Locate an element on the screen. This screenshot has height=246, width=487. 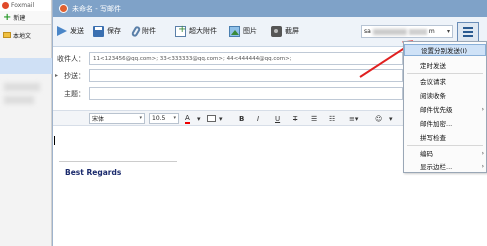
local-folder-label: 本地文 is located at coordinates (22, 36).